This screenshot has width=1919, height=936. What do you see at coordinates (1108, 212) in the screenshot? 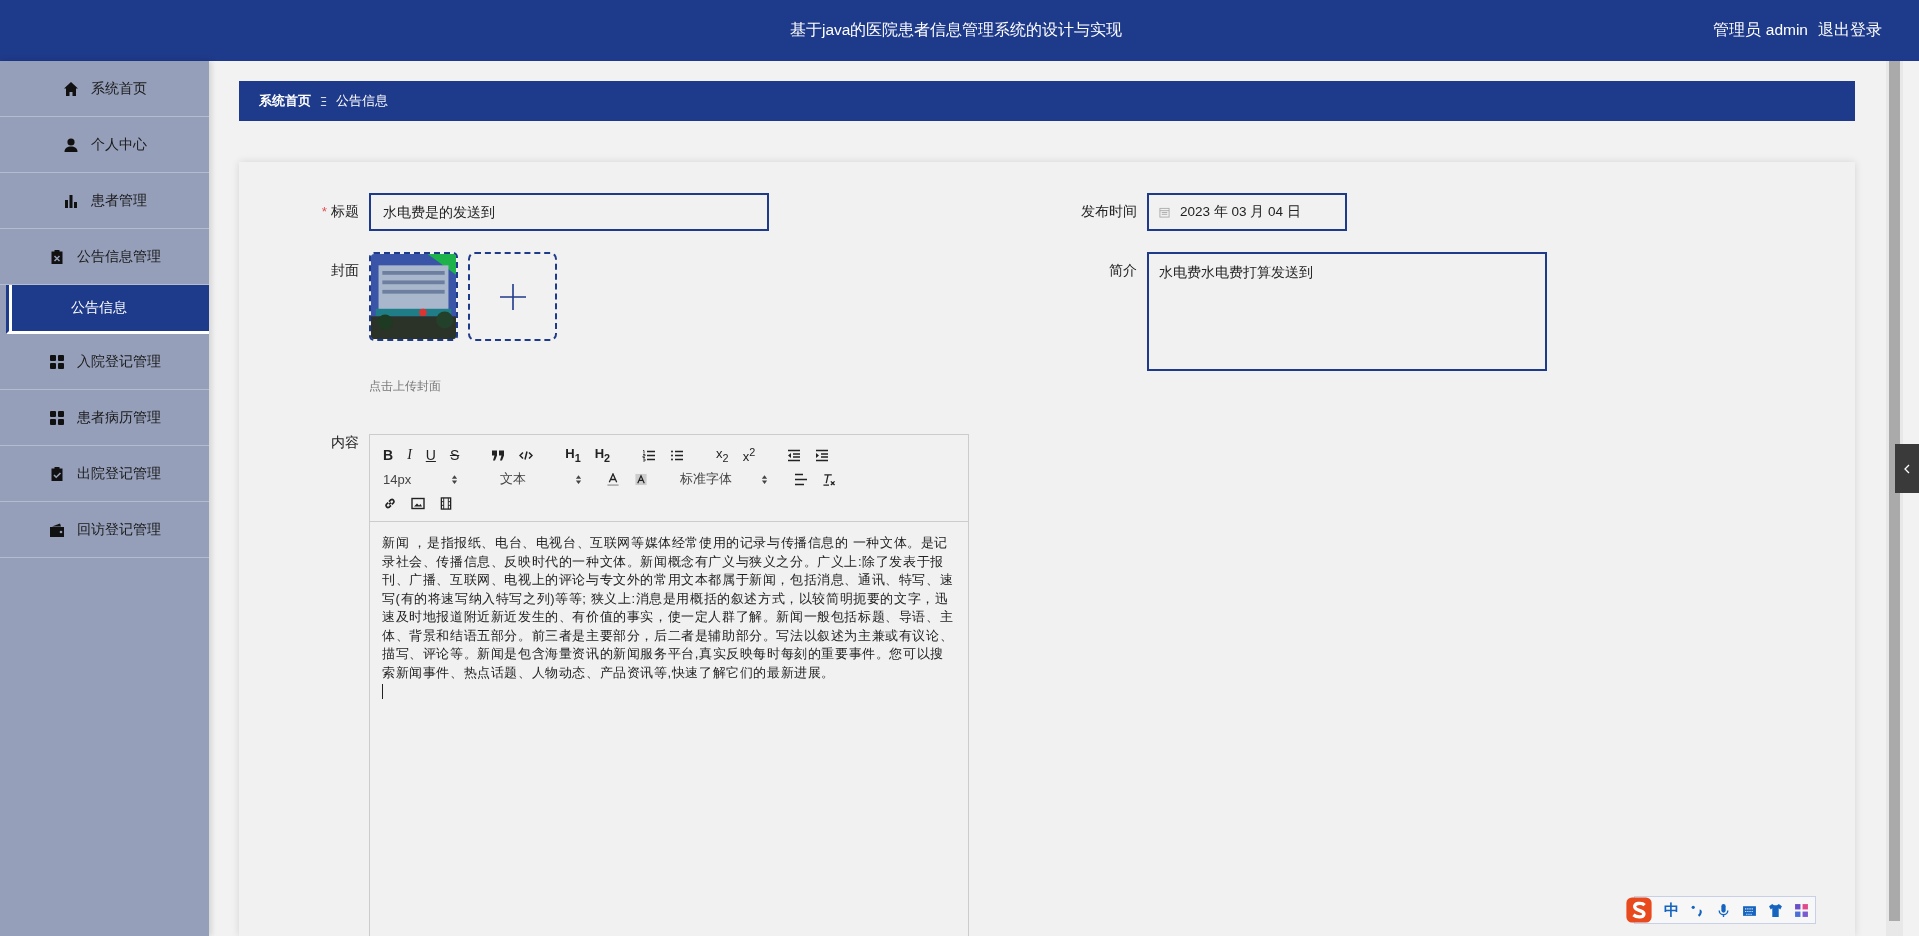
I see `field-label: 发布时间` at bounding box center [1108, 212].